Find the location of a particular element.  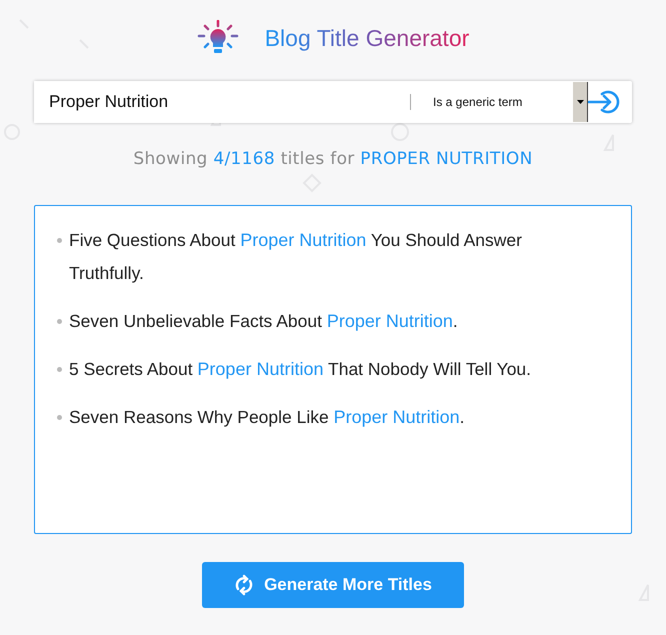

lightbulb-icon is located at coordinates (217, 38).